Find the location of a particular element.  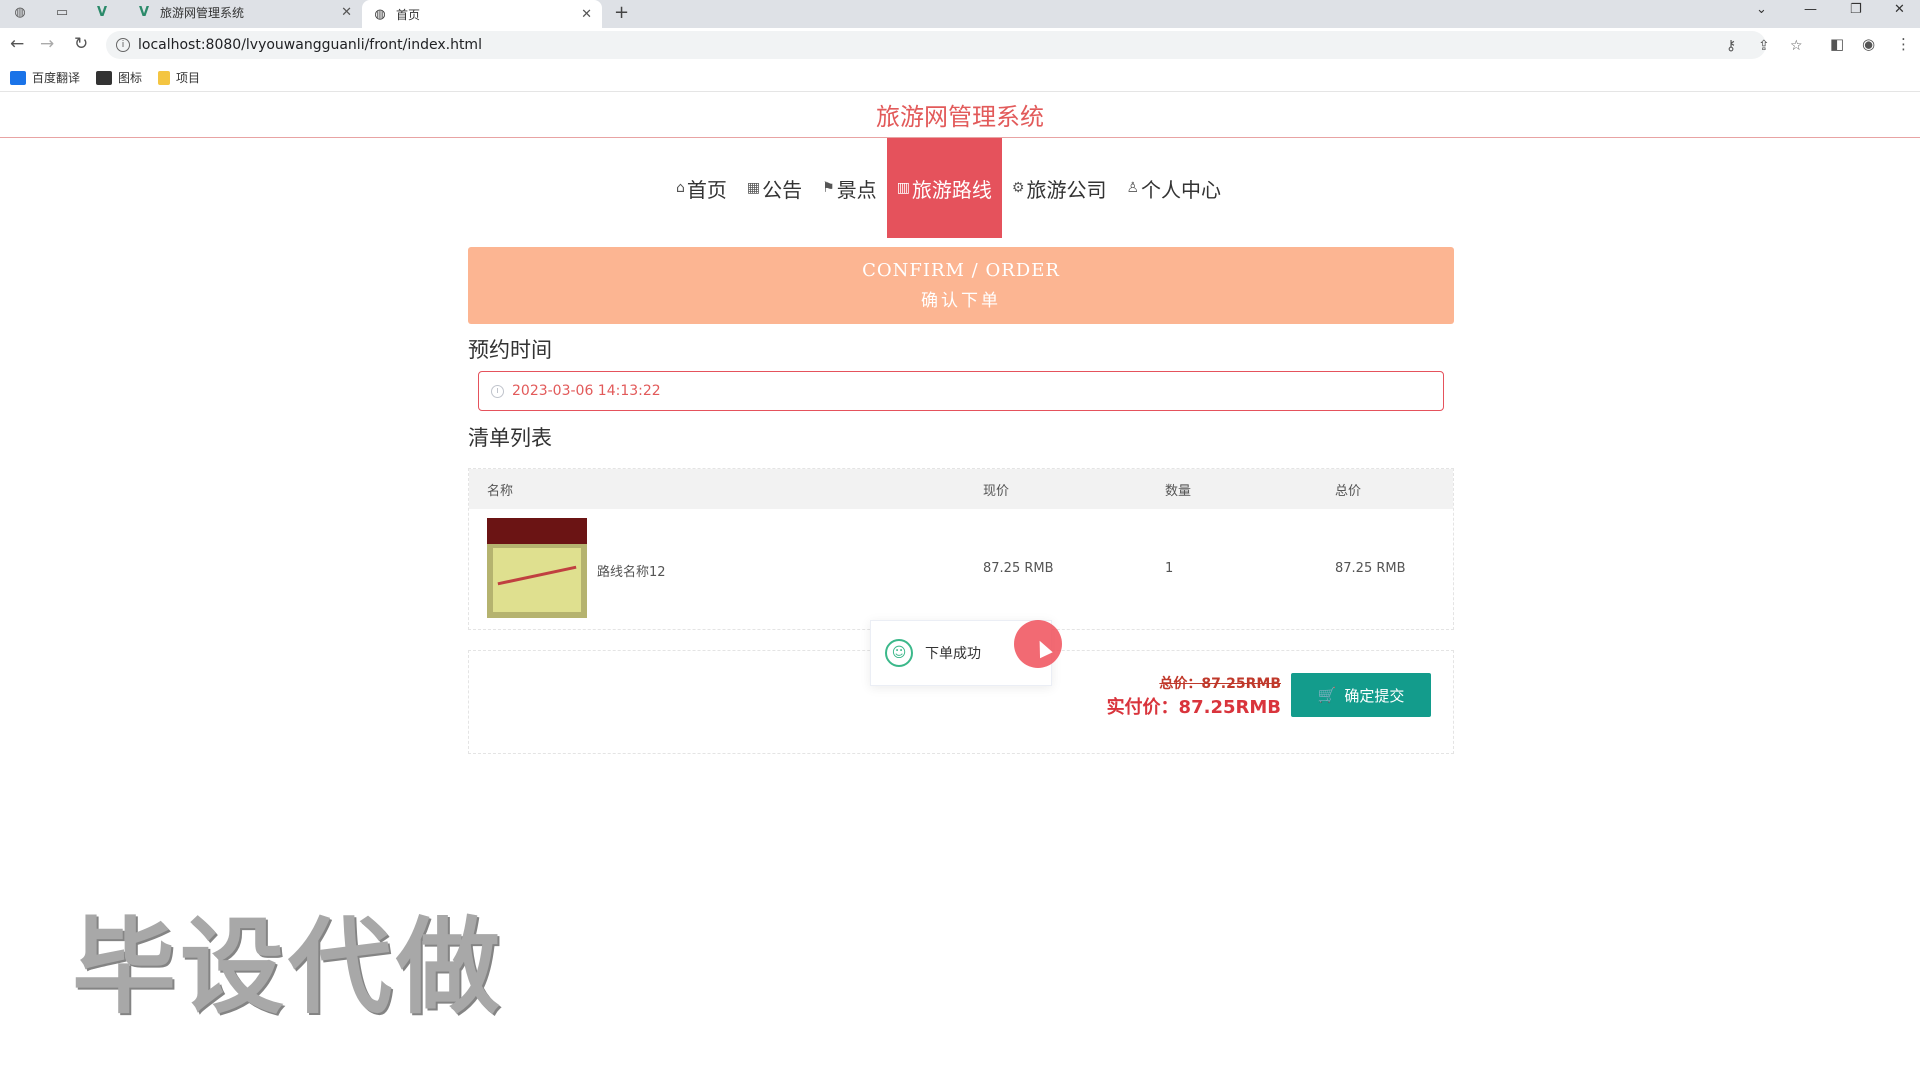

translate-icon is located at coordinates (18, 77).